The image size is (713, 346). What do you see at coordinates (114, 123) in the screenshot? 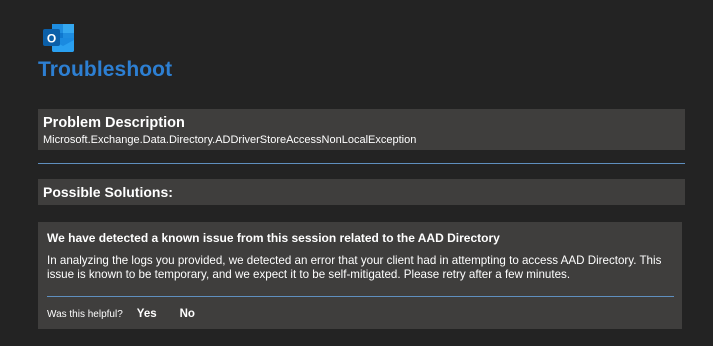
I see `problem-description-heading: Problem Description` at bounding box center [114, 123].